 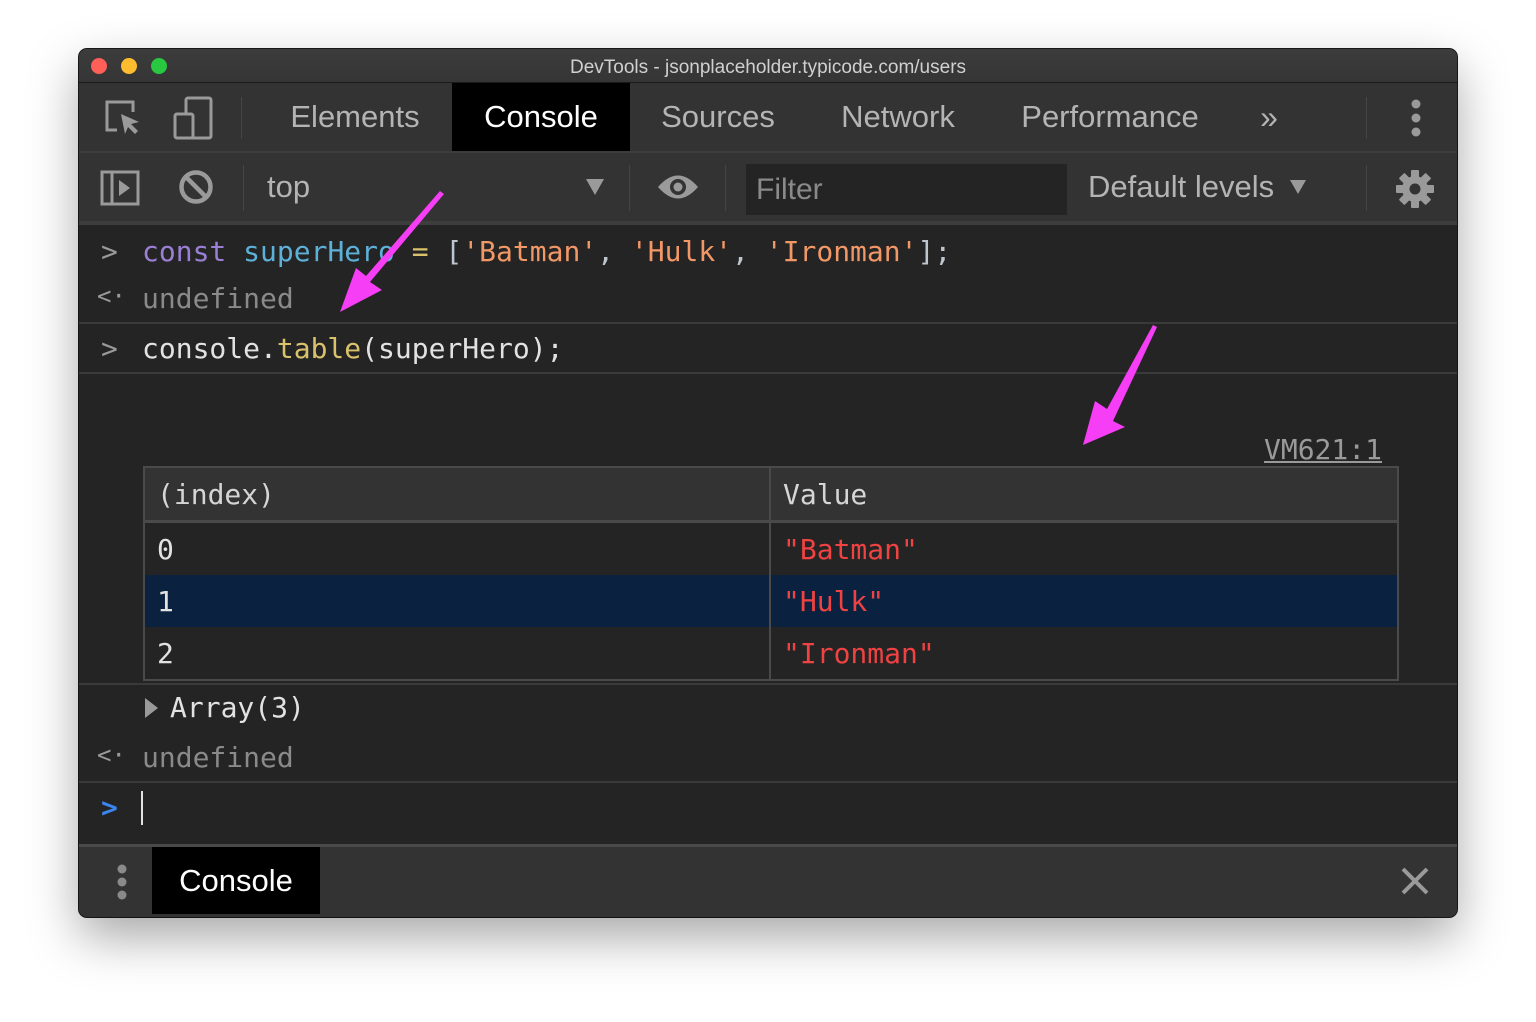 What do you see at coordinates (236, 880) in the screenshot?
I see `drawer-tab-console: Console` at bounding box center [236, 880].